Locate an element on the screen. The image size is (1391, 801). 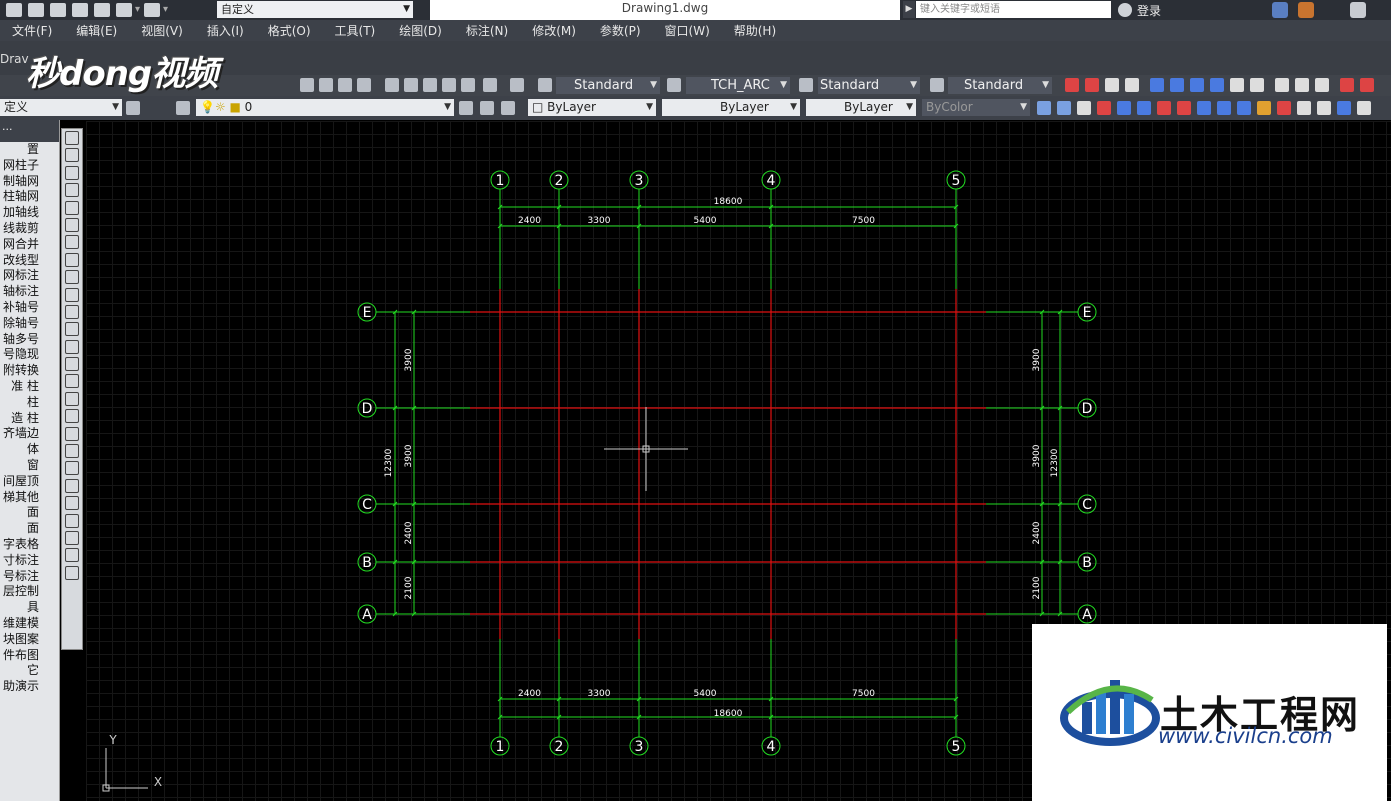
zoom-realtime-icon is located at coordinates (326, 85).